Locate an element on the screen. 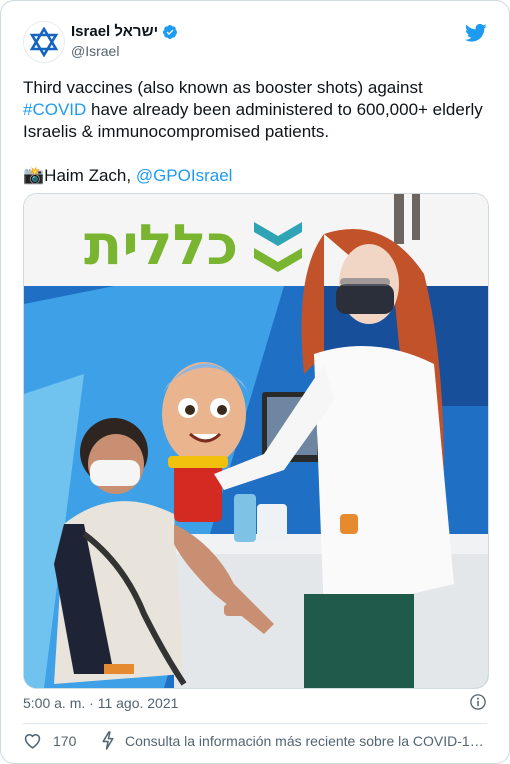  hashtag-covid-link: #COVID is located at coordinates (54, 109).